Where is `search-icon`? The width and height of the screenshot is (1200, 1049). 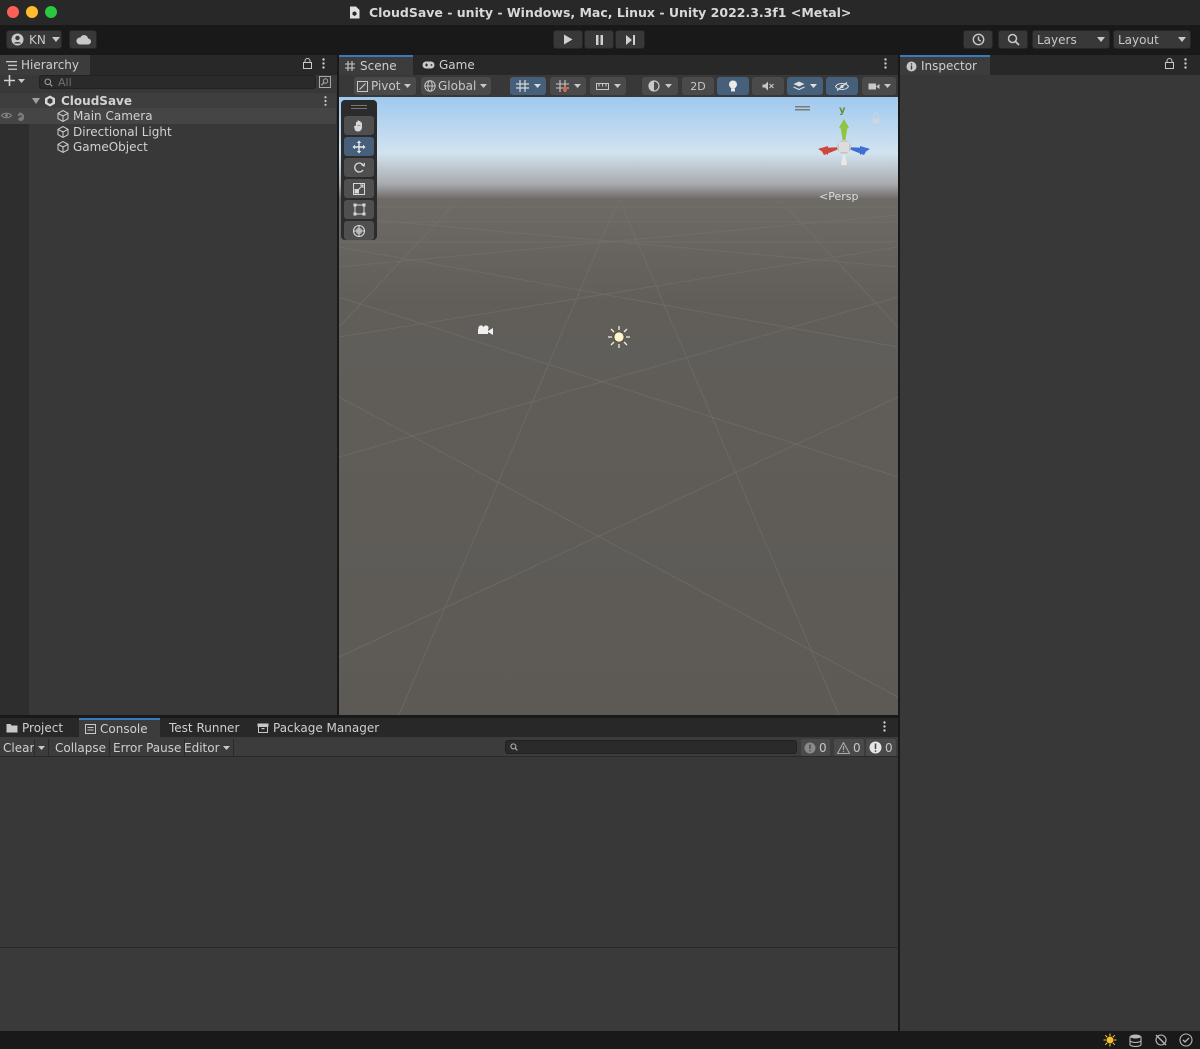 search-icon is located at coordinates (48, 82).